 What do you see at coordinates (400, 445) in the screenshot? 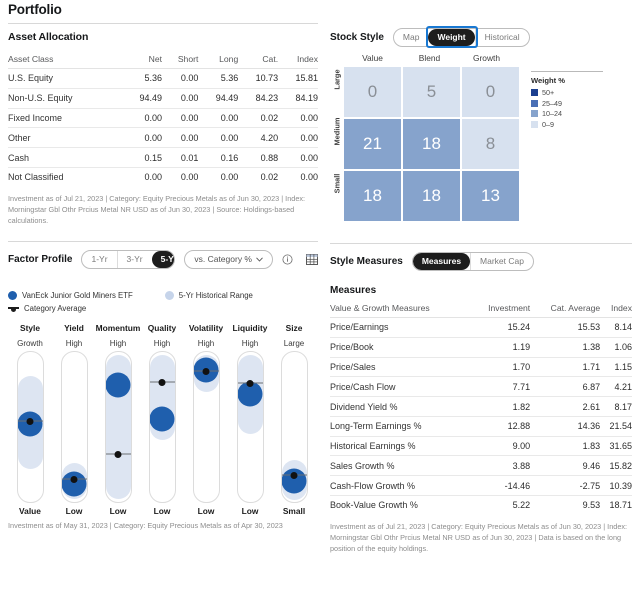
I see `cell-label: Historical Earnings %` at bounding box center [400, 445].